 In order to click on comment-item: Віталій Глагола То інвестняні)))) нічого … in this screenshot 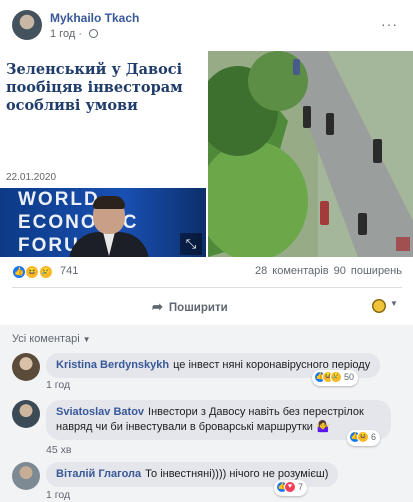, I will do `click(207, 479)`.